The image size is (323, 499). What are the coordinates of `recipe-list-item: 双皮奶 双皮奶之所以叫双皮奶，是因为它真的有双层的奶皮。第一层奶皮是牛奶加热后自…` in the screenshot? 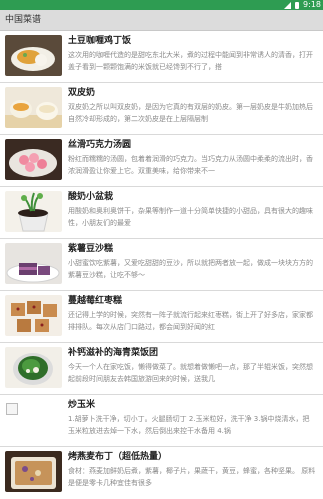 It's located at (161, 109).